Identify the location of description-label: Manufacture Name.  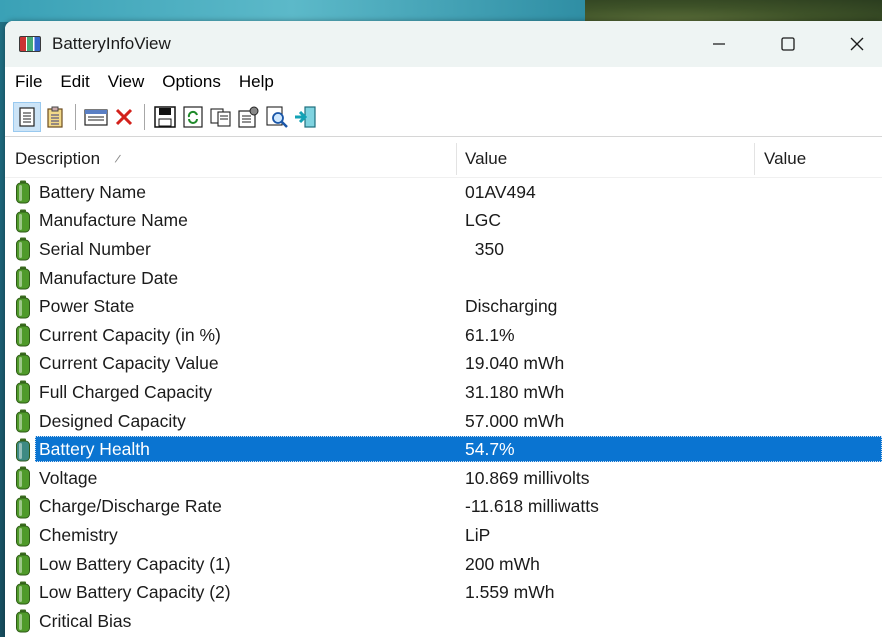
(113, 220).